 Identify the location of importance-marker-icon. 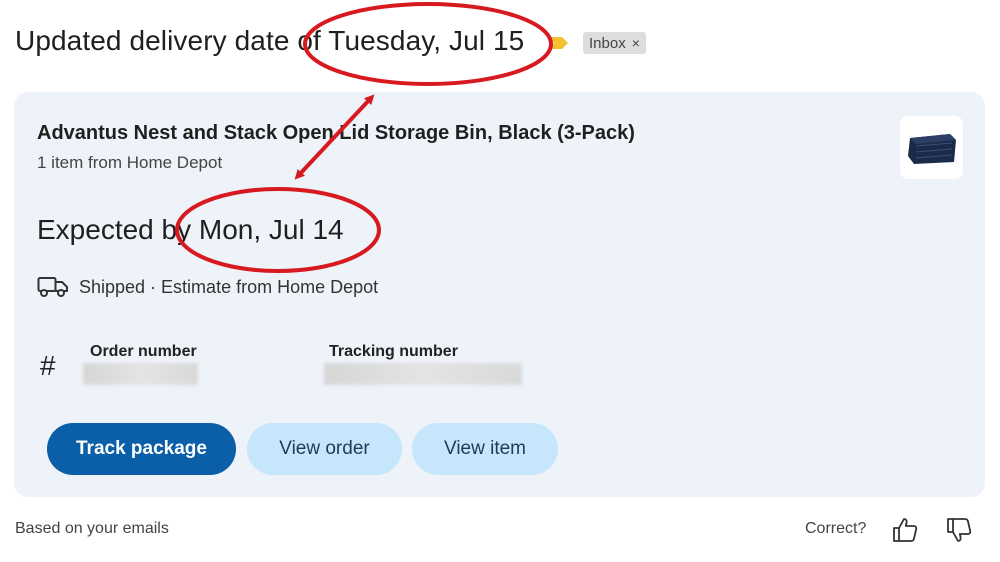
(559, 43).